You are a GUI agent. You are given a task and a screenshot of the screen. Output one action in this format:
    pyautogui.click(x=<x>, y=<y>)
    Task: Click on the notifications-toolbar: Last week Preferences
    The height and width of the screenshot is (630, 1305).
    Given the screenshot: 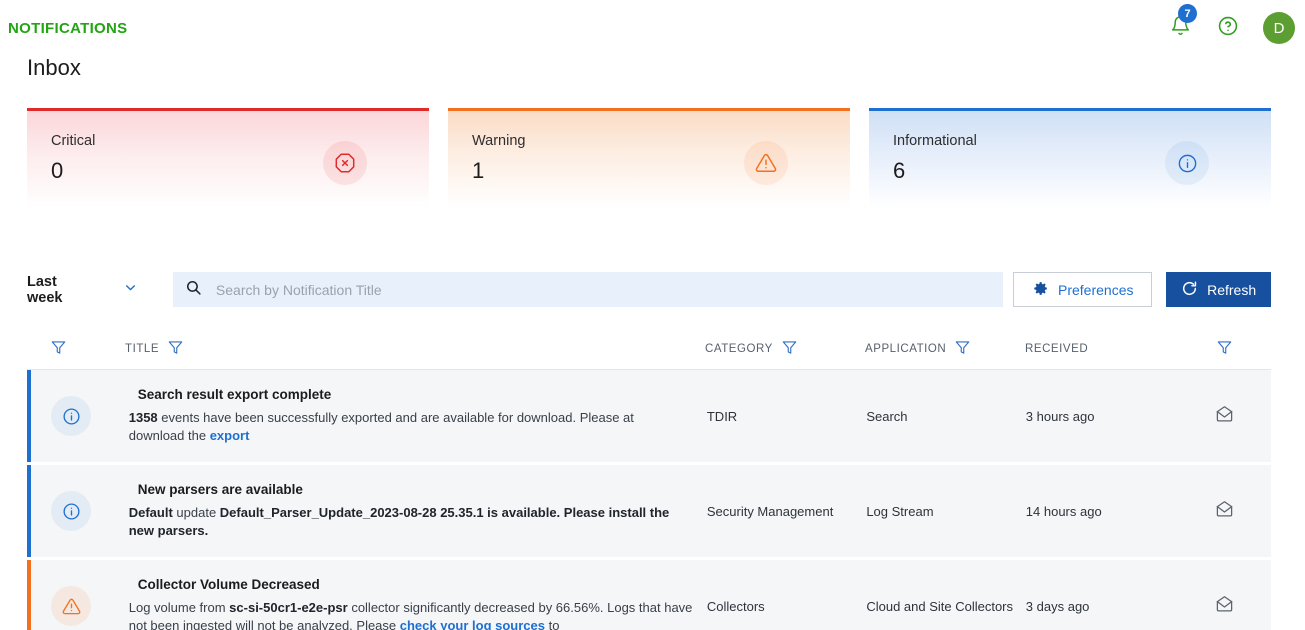 What is the action you would take?
    pyautogui.click(x=649, y=289)
    